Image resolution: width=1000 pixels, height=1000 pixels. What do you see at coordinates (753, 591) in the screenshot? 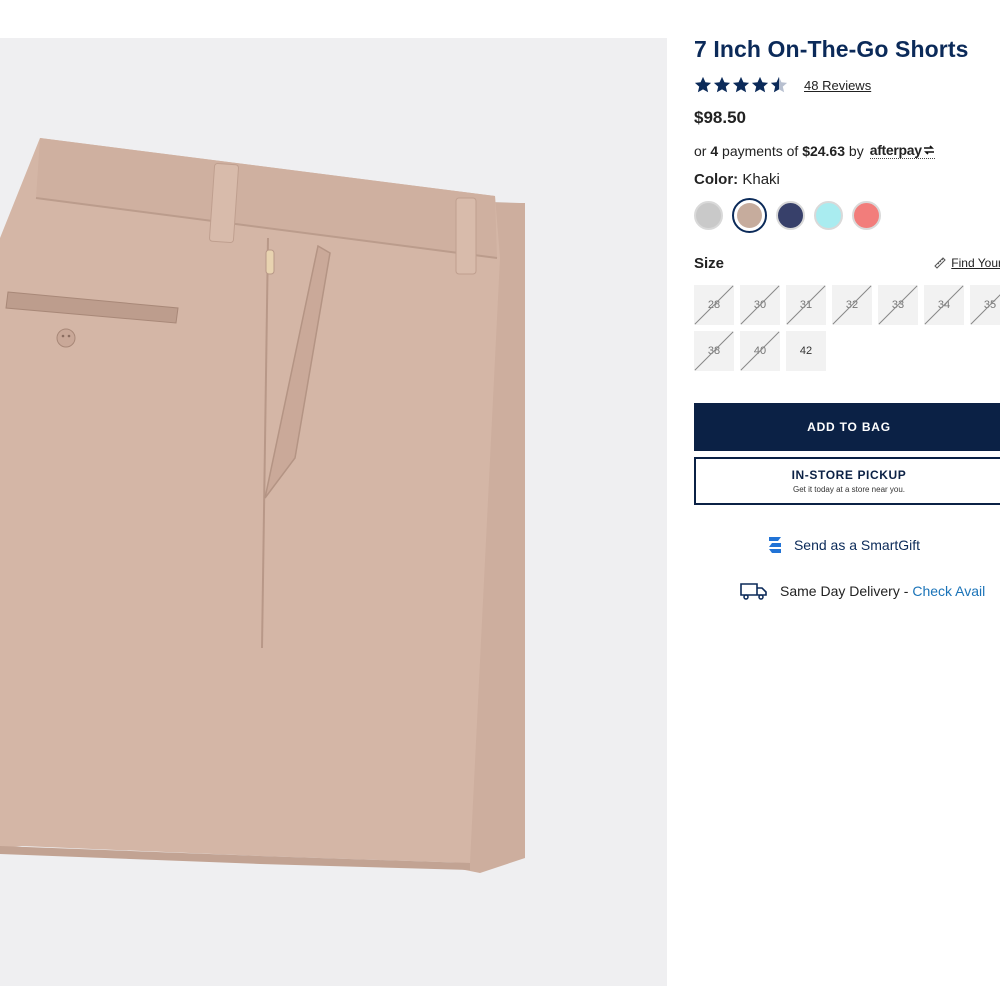
I see `delivery-truck-icon` at bounding box center [753, 591].